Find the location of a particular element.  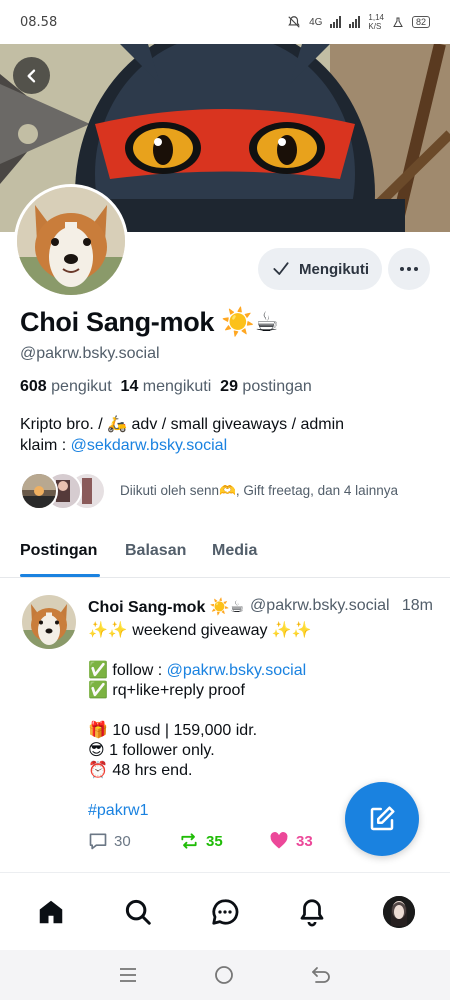

profile-tabs: Postingan Balasan Media is located at coordinates (225, 554).